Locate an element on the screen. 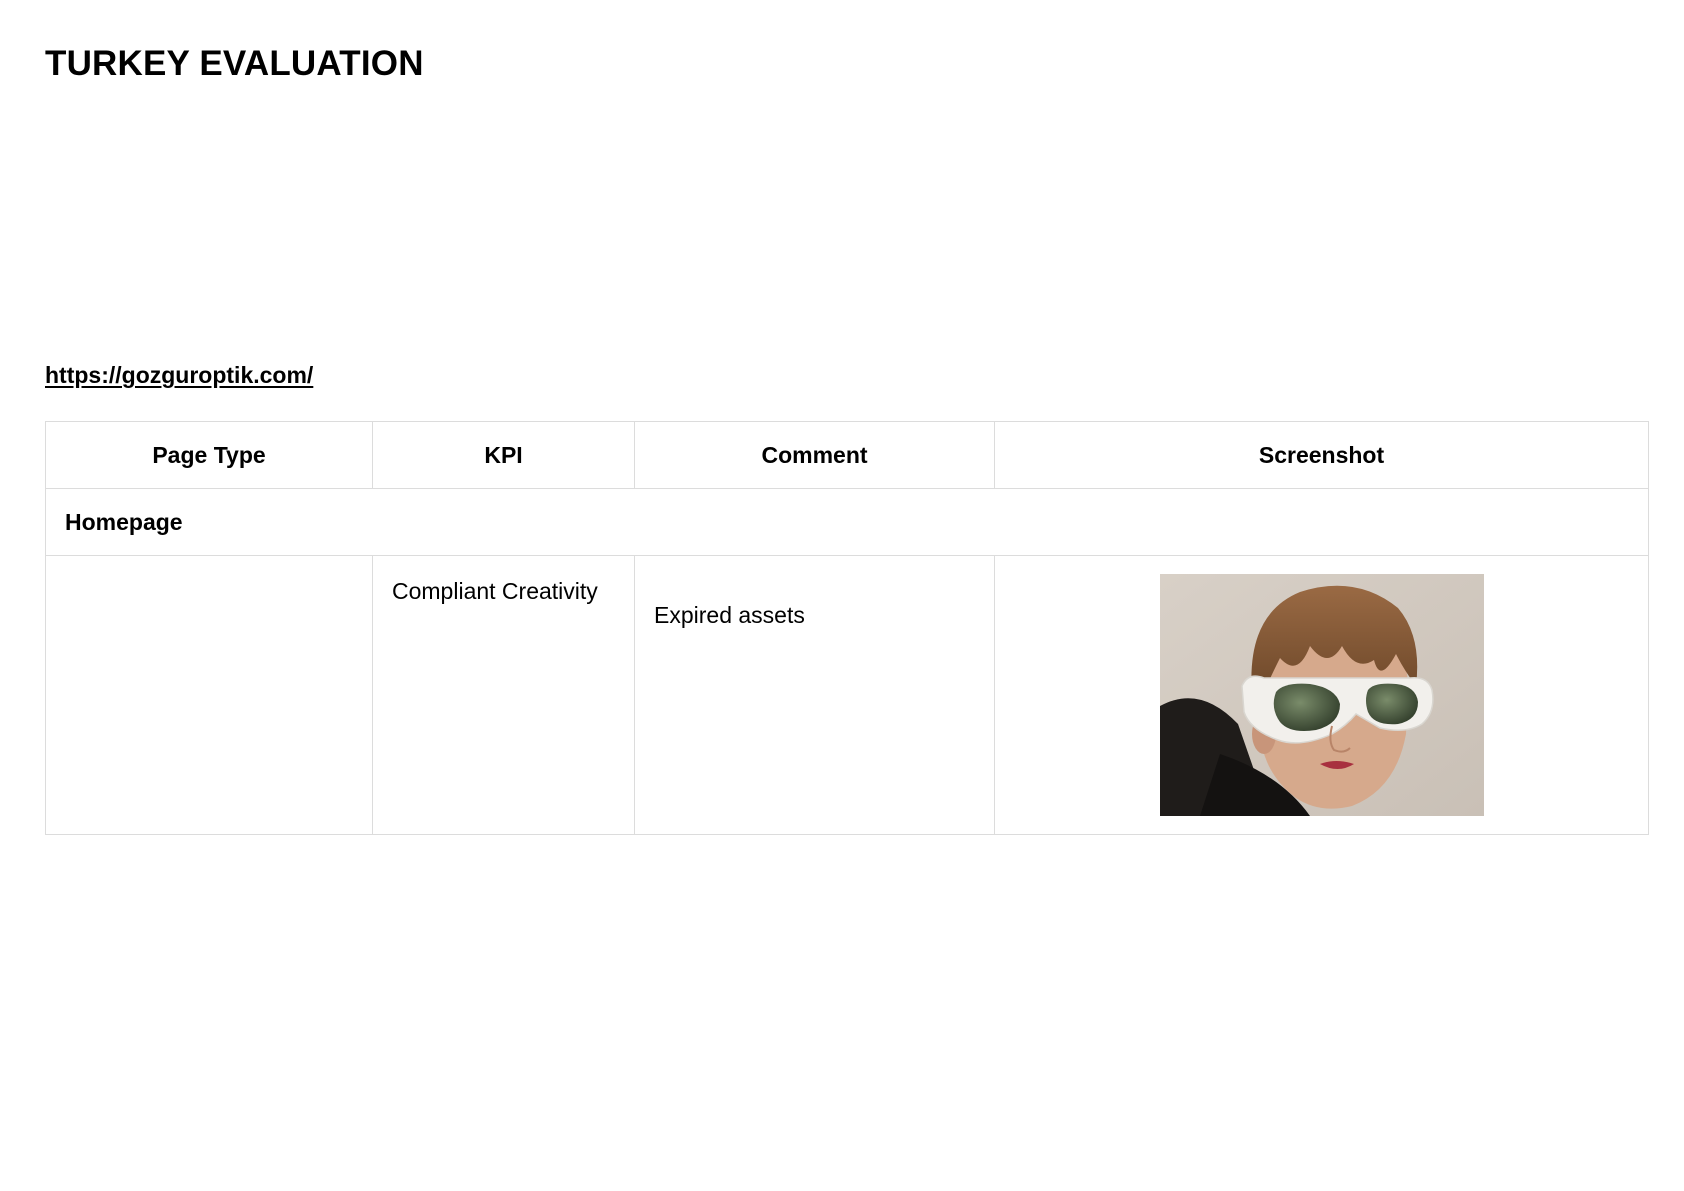  site-url-link: https://gozguroptik.com/ is located at coordinates (179, 375).